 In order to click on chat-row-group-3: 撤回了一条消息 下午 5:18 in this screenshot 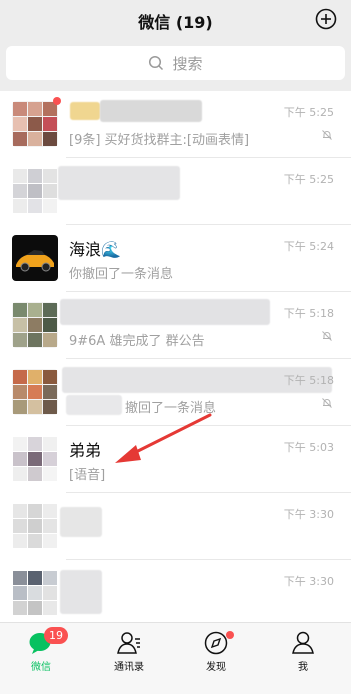, I will do `click(175, 392)`.